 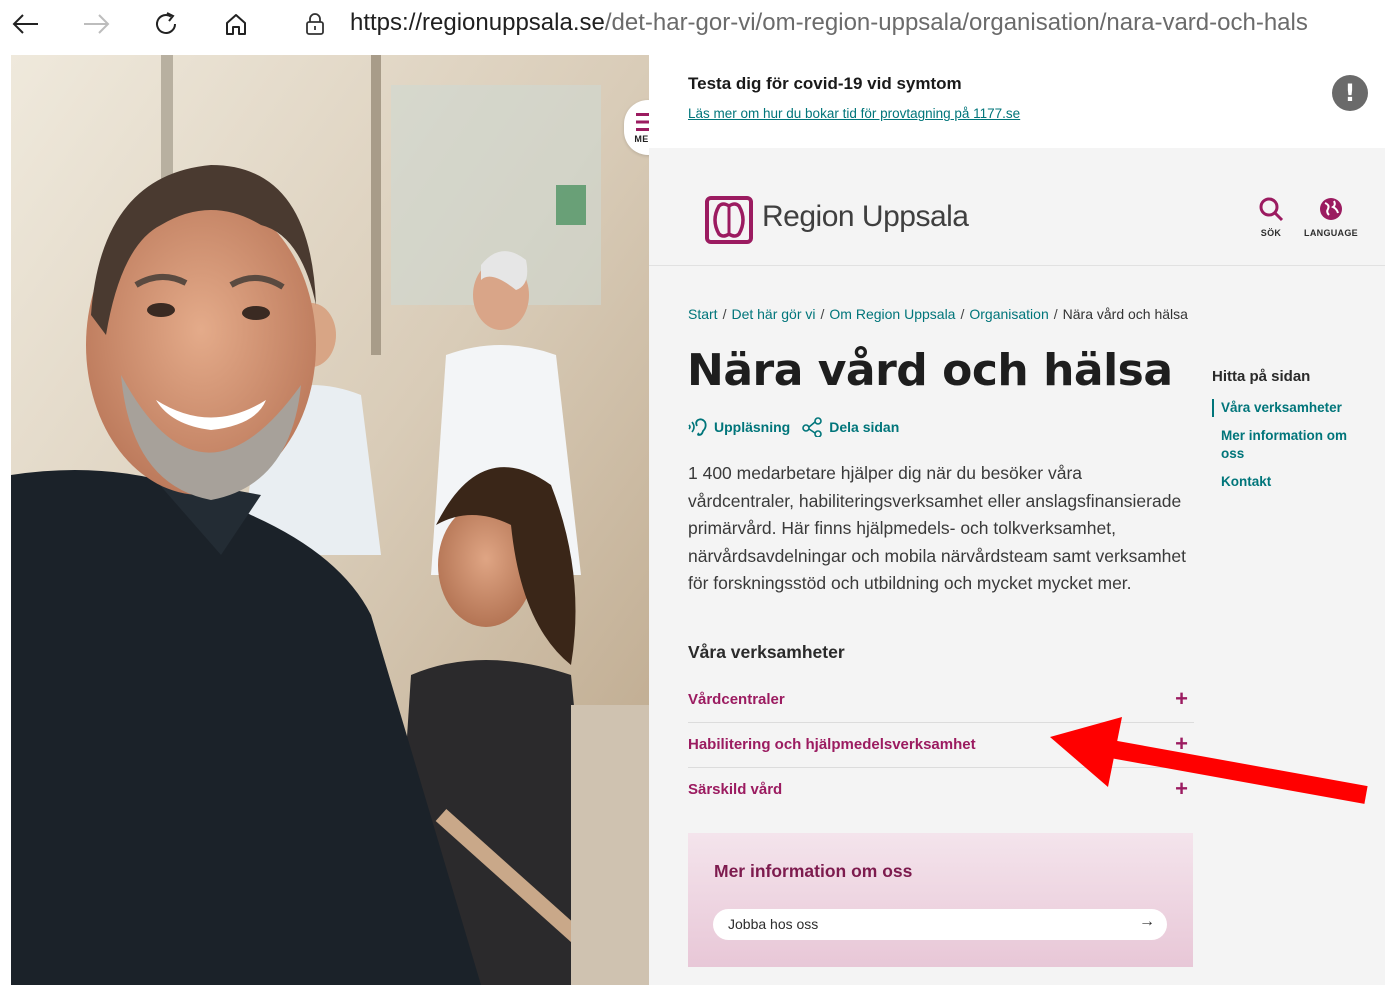 I want to click on back-icon, so click(x=26, y=24).